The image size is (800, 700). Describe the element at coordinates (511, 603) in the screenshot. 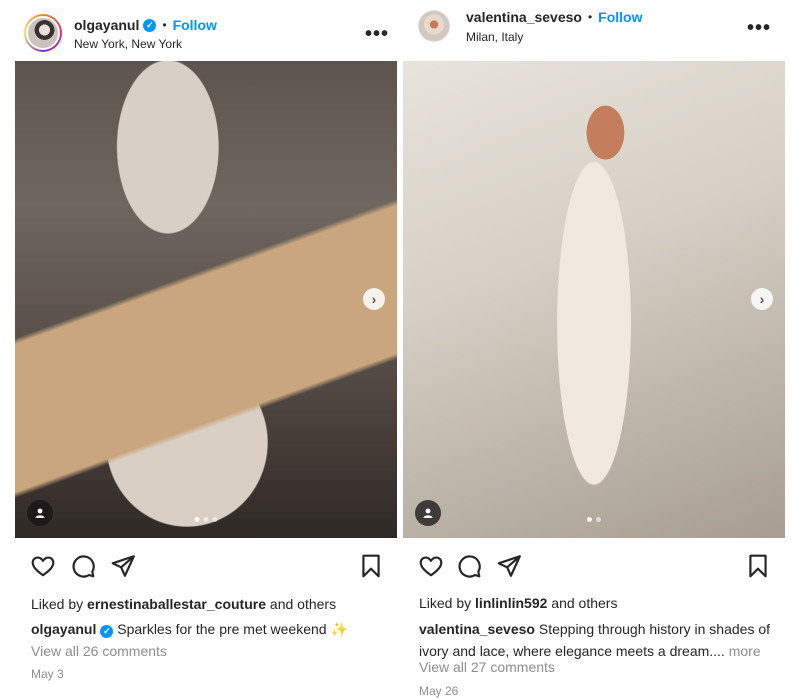

I see `liked-by-user: linlinlin592` at that location.